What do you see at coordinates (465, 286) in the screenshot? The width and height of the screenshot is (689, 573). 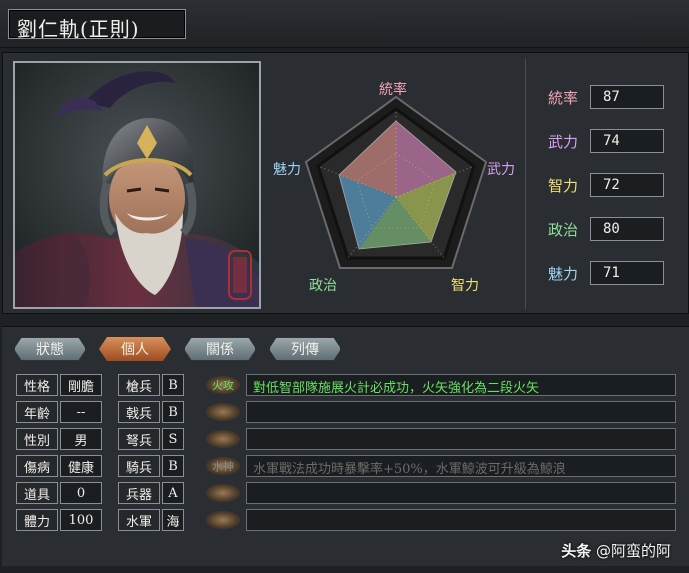 I see `radar-label-int: 智力` at bounding box center [465, 286].